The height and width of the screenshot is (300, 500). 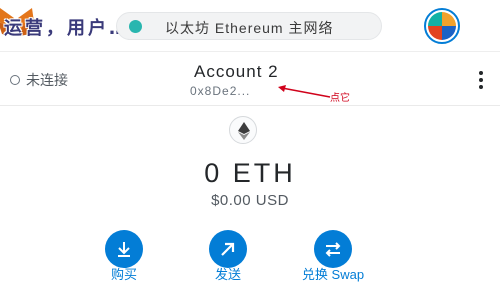 I want to click on buy-button-circle, so click(x=124, y=249).